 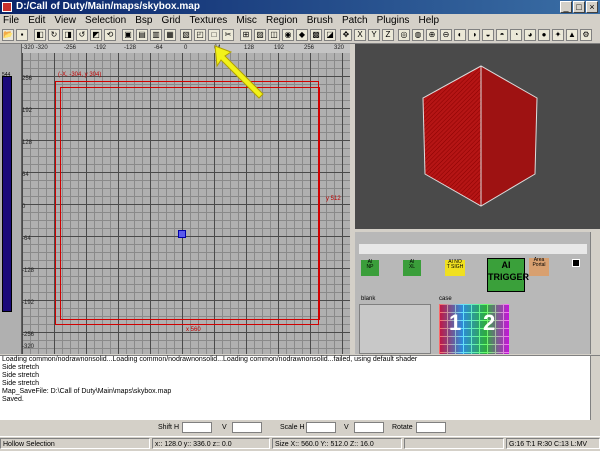 I want to click on tick-label: -320 -320, so click(x=35, y=48).